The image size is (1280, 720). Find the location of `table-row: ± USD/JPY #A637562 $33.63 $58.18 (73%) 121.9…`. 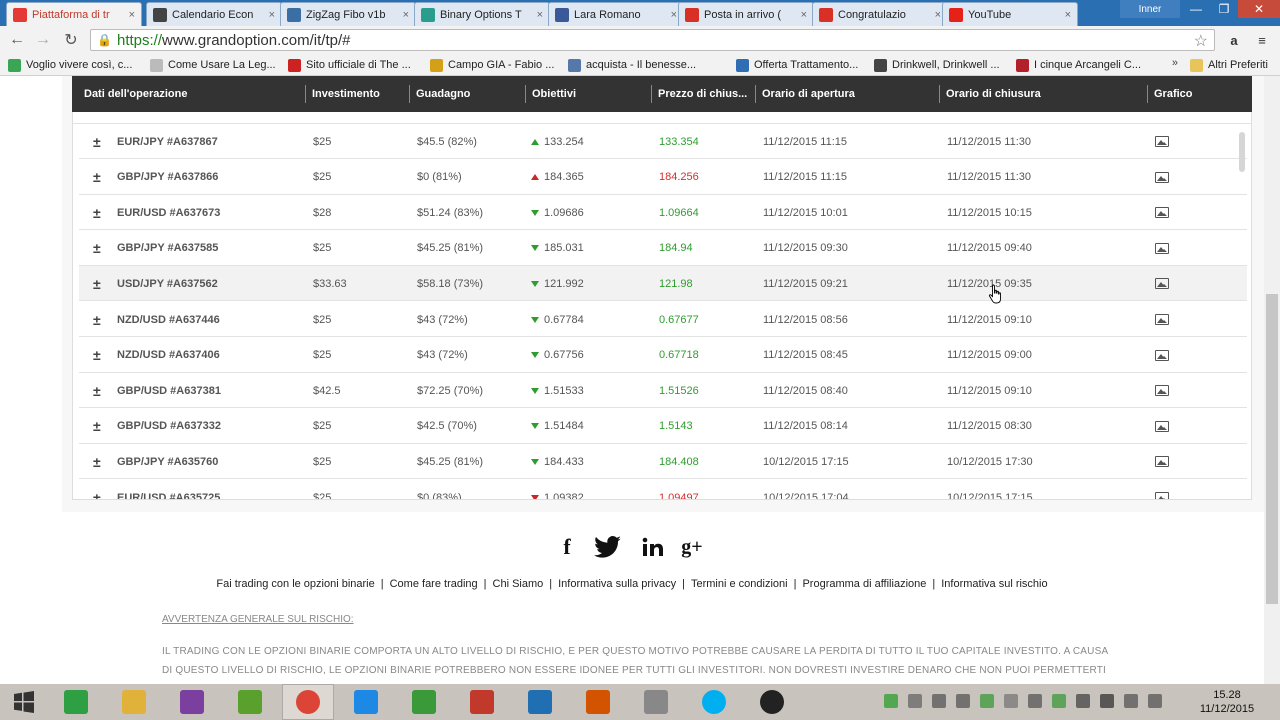

table-row: ± USD/JPY #A637562 $33.63 $58.18 (73%) 121.9… is located at coordinates (663, 284).